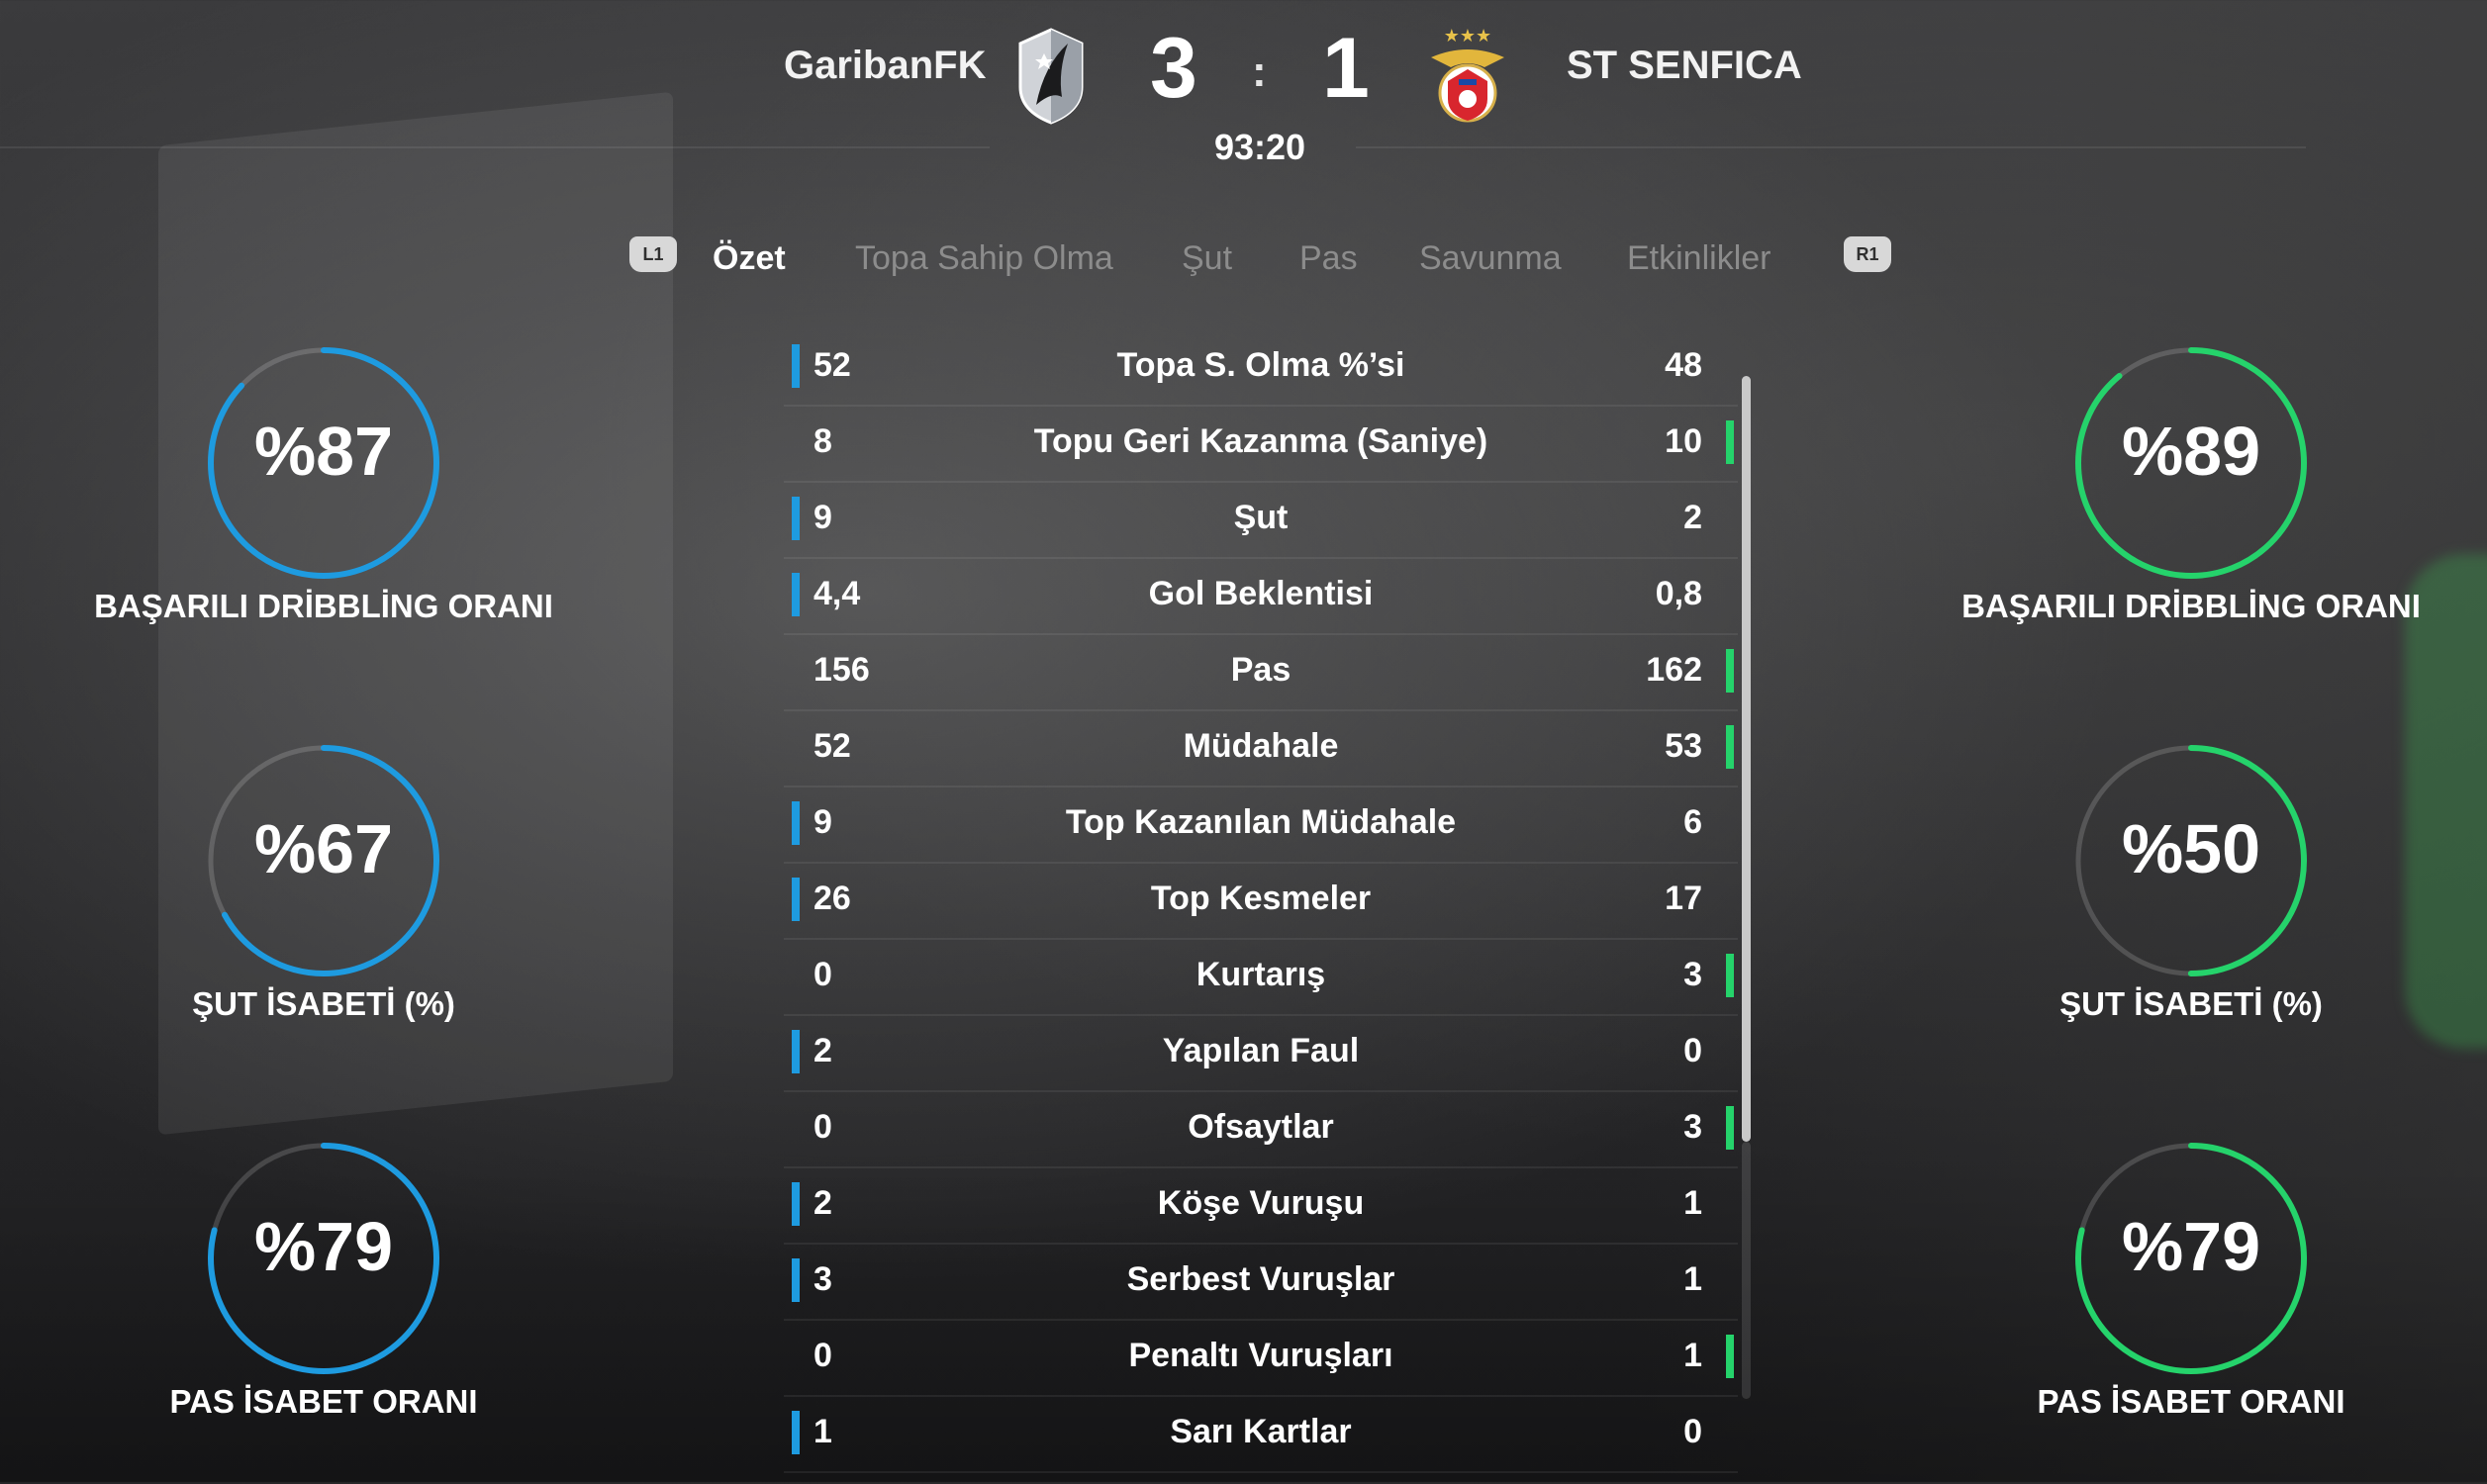 Image resolution: width=2487 pixels, height=1484 pixels. I want to click on stat-label: Penaltı Vuruşları, so click(1260, 1355).